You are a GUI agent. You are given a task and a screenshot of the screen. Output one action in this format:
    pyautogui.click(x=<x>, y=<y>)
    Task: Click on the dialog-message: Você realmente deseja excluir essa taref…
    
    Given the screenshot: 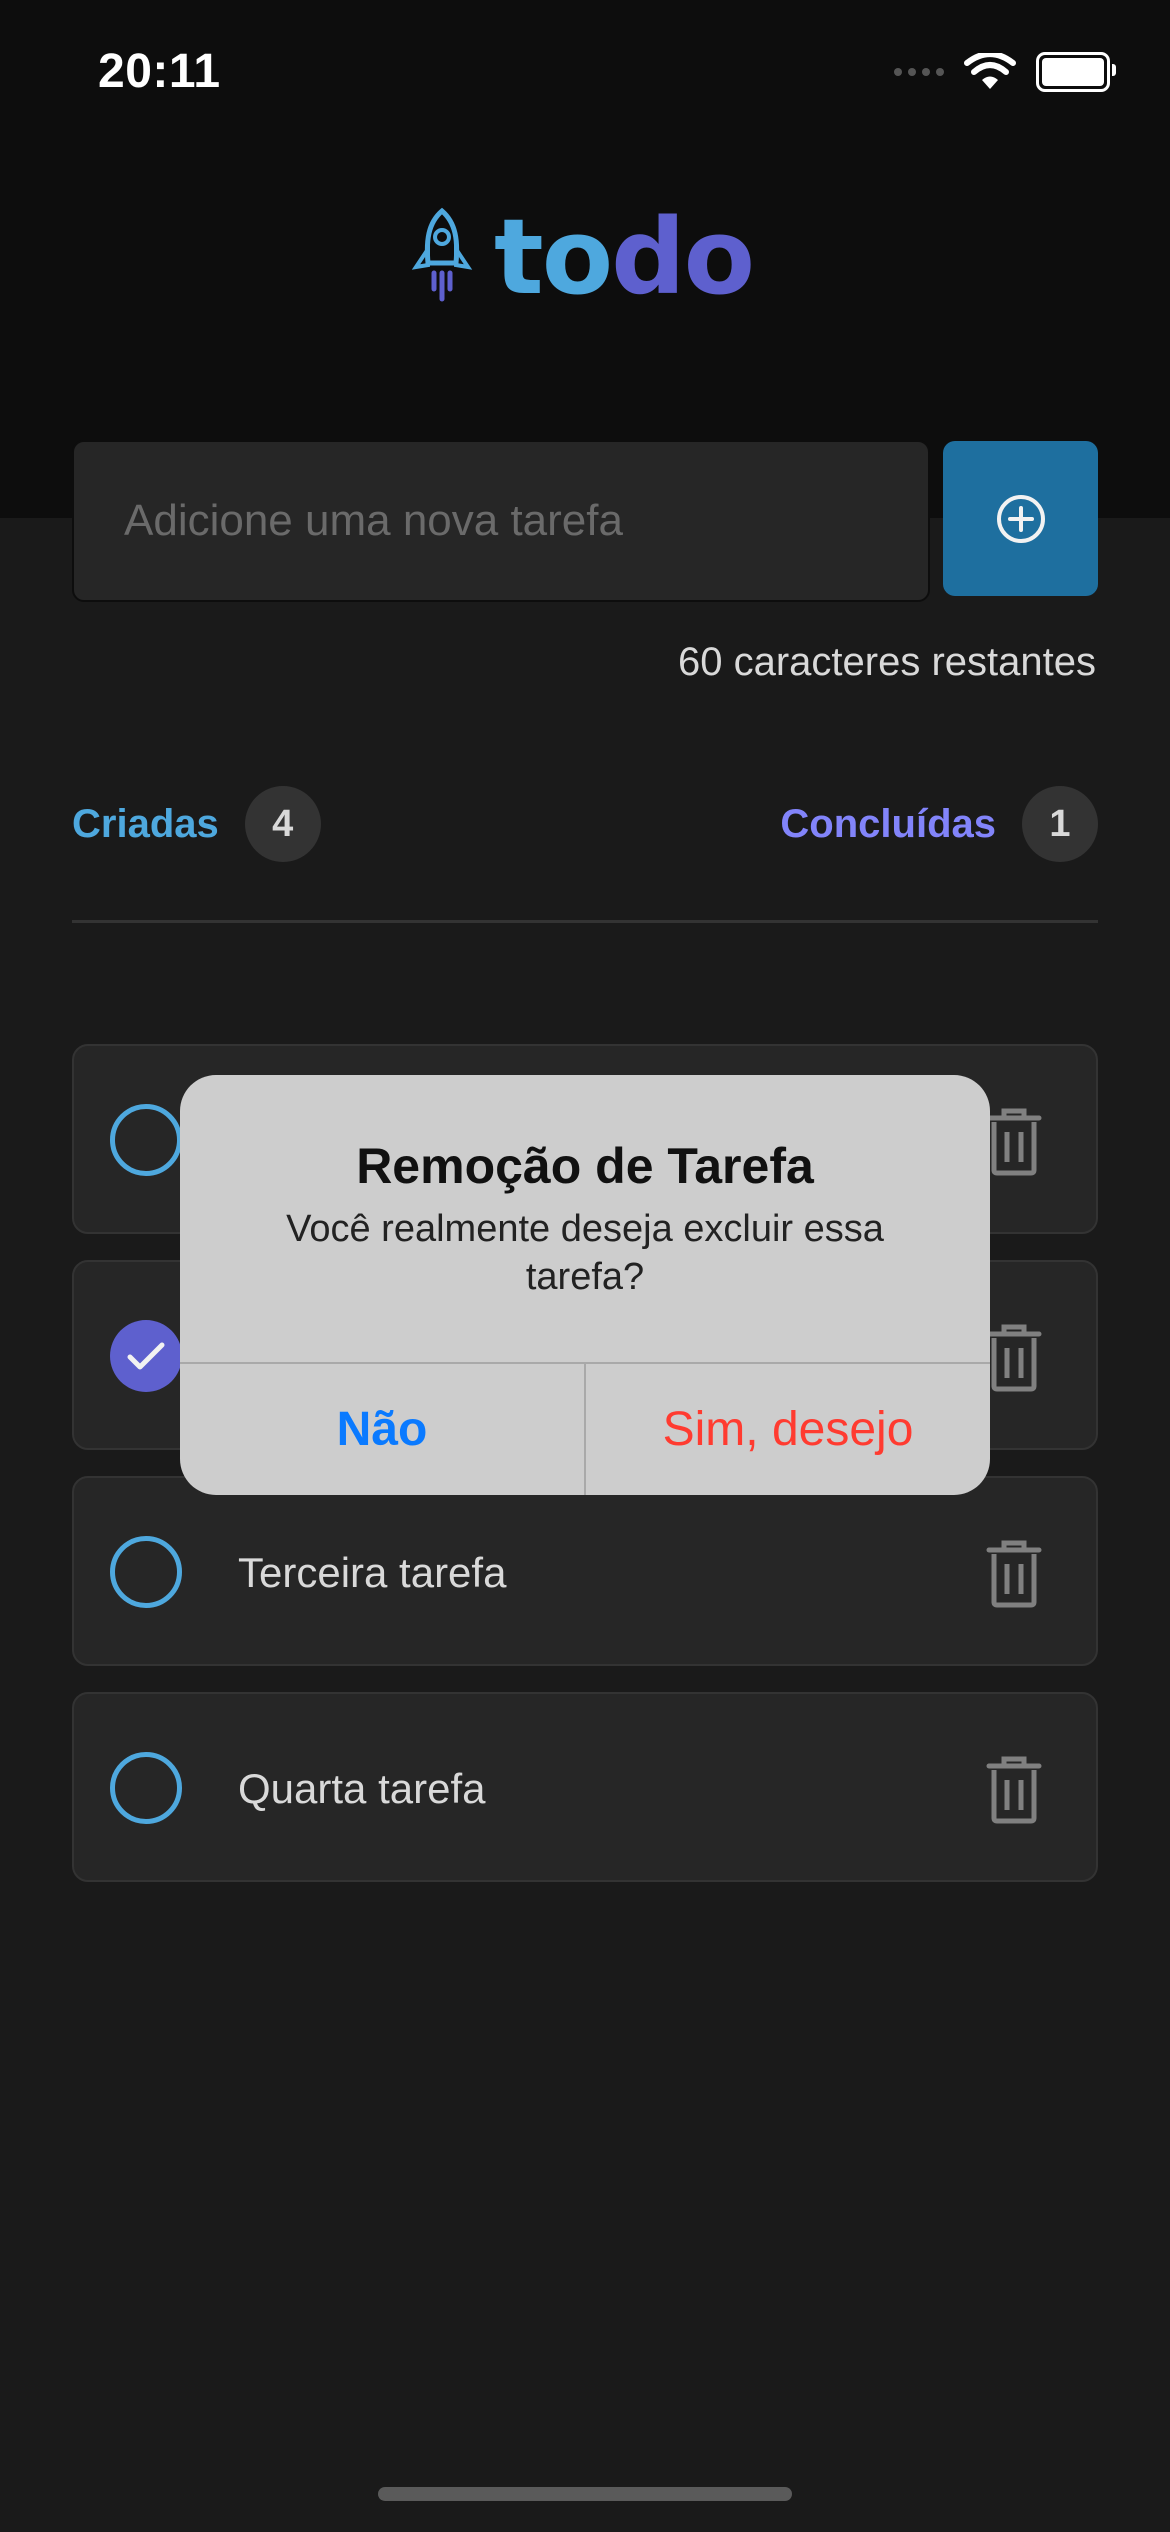 What is the action you would take?
    pyautogui.click(x=585, y=1253)
    